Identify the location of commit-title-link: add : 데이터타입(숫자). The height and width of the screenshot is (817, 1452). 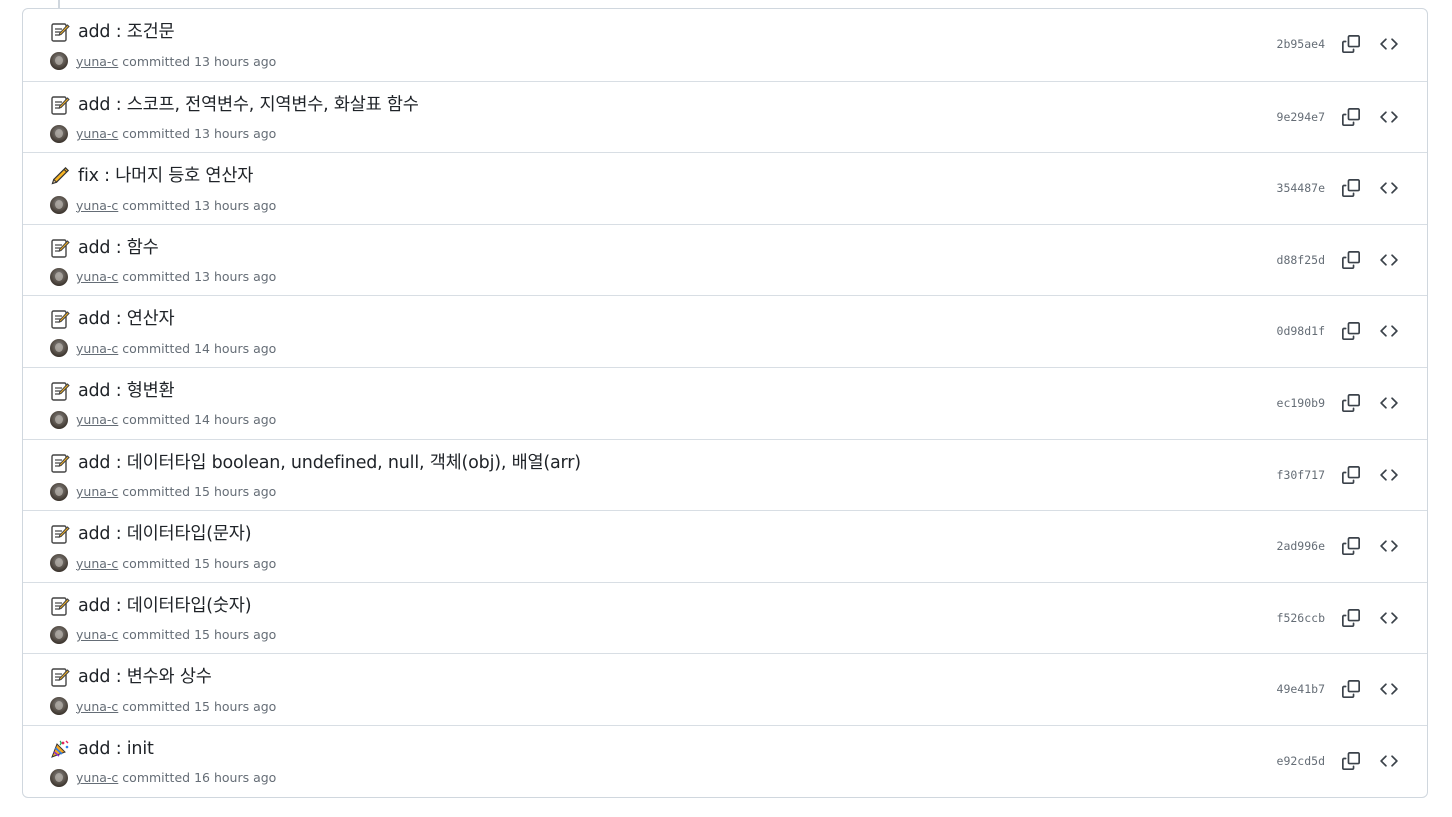
(165, 606).